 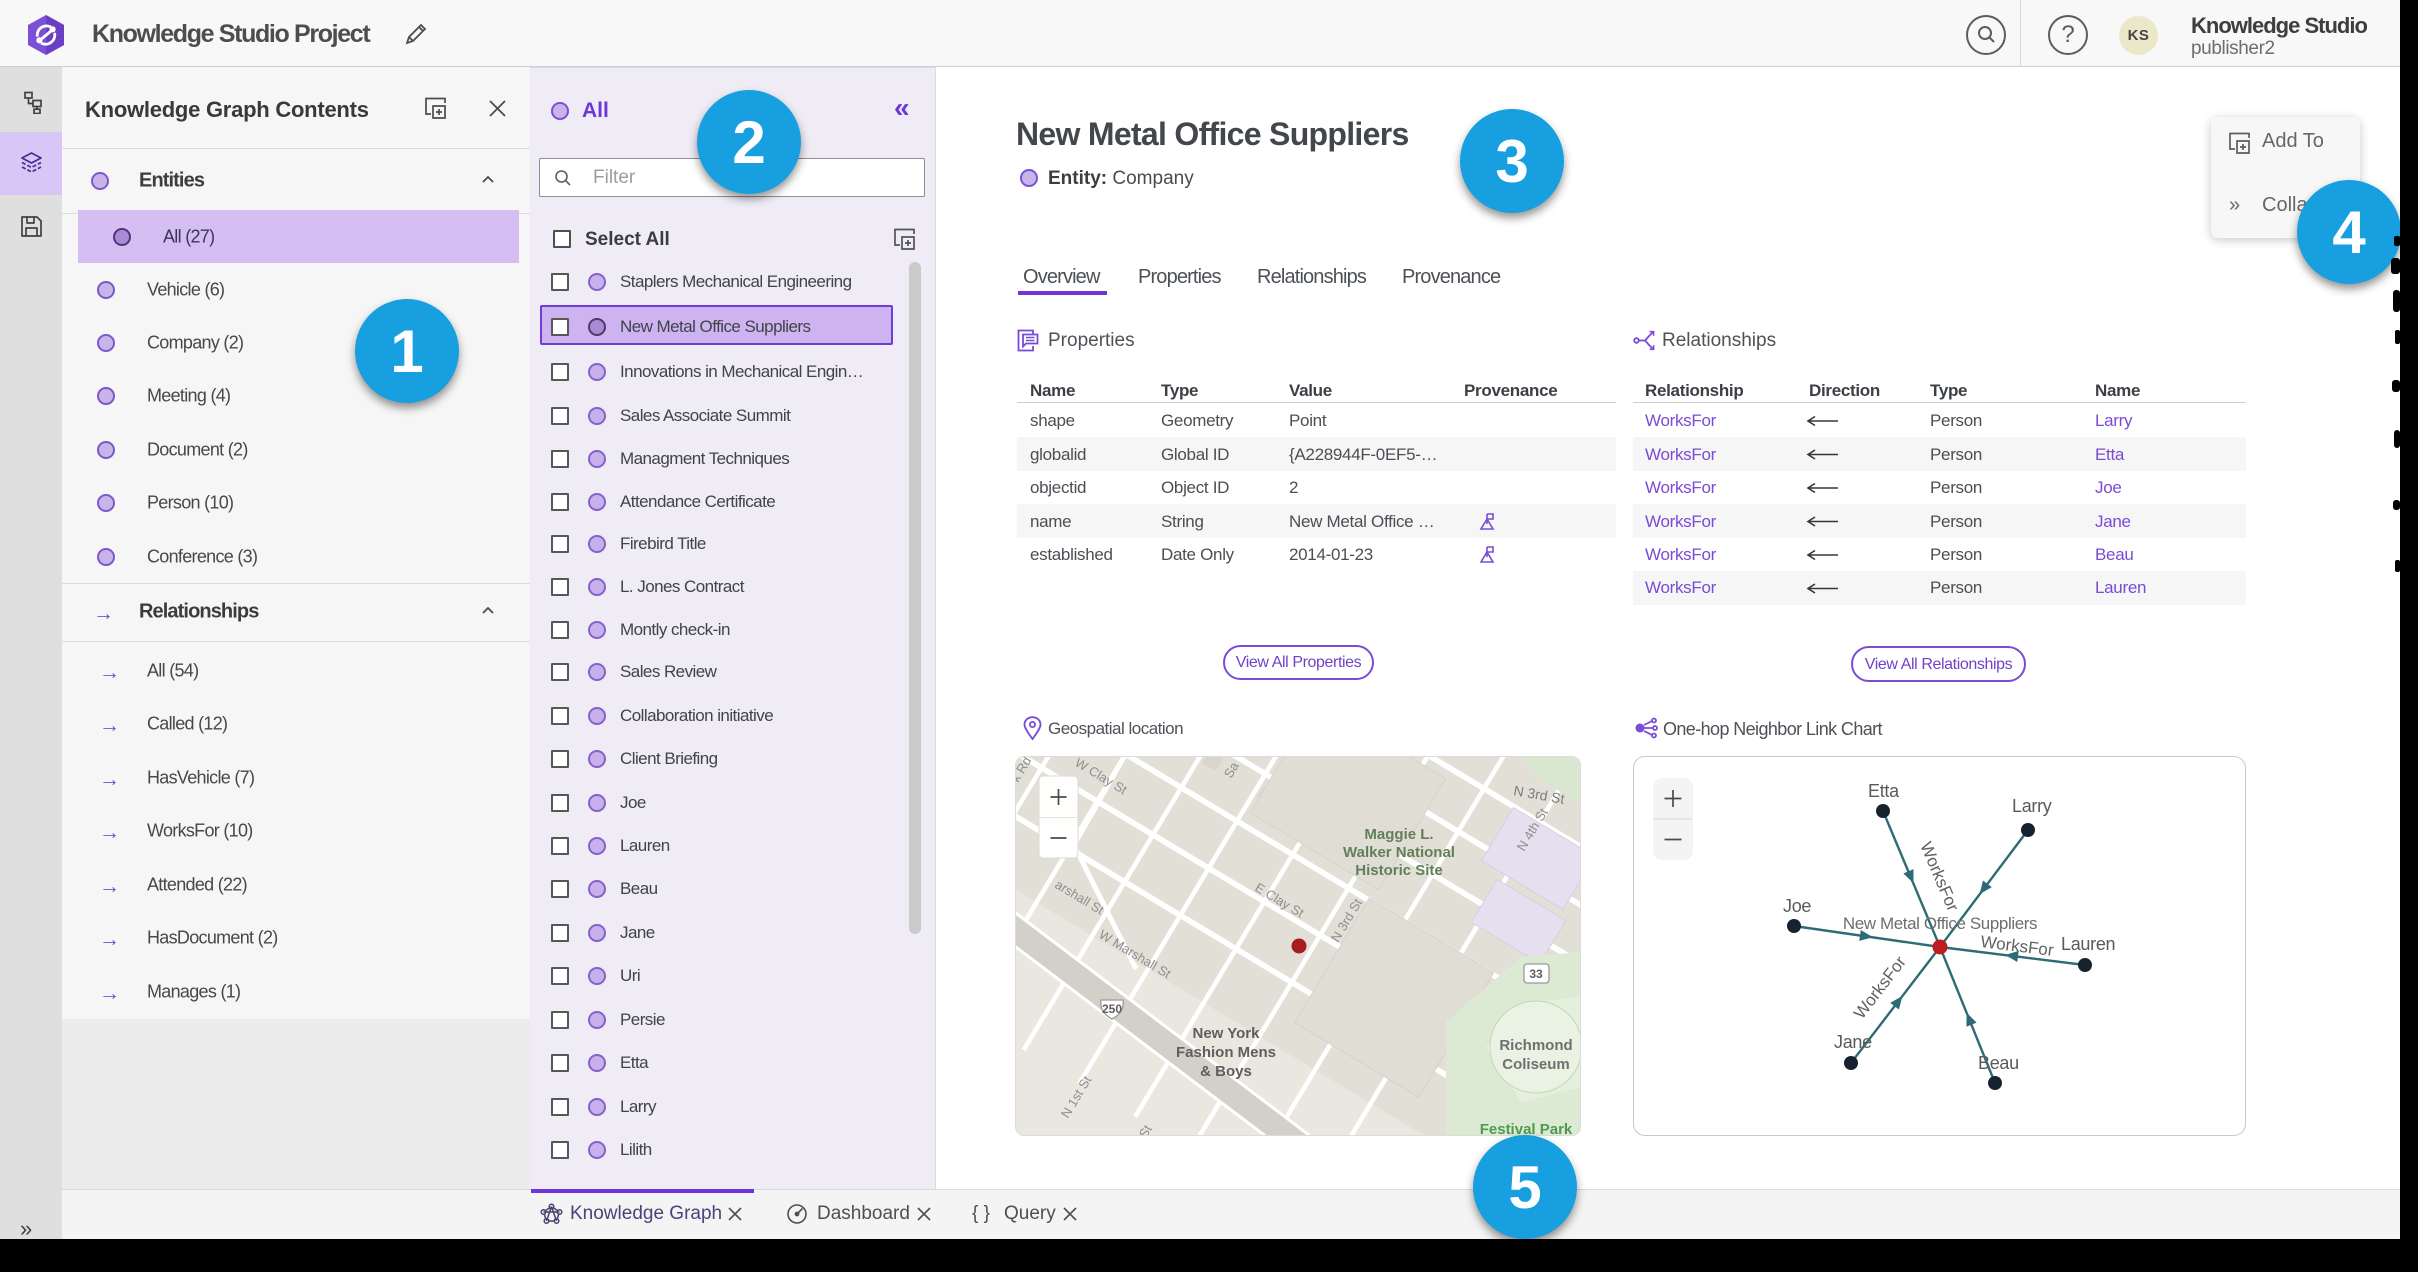 I want to click on svg-text: Joe, so click(x=1797, y=906).